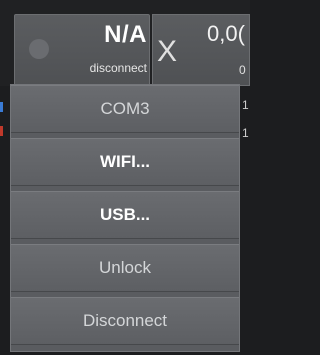 The image size is (320, 355). I want to click on menu-item-disconnect: Disconnect, so click(125, 321).